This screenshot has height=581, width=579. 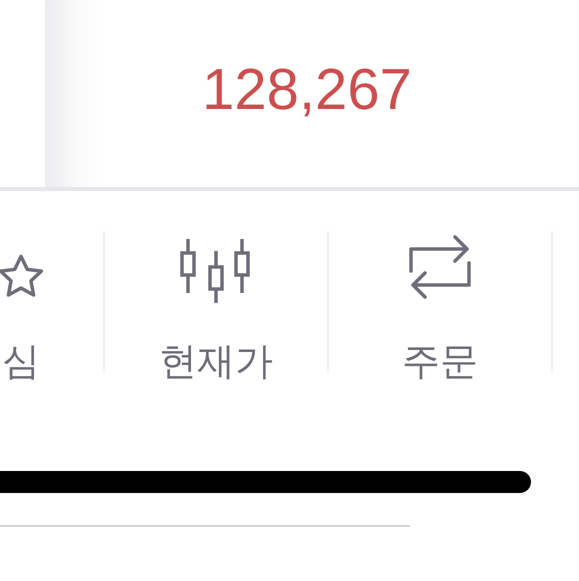 What do you see at coordinates (440, 306) in the screenshot?
I see `tab-item: 주문` at bounding box center [440, 306].